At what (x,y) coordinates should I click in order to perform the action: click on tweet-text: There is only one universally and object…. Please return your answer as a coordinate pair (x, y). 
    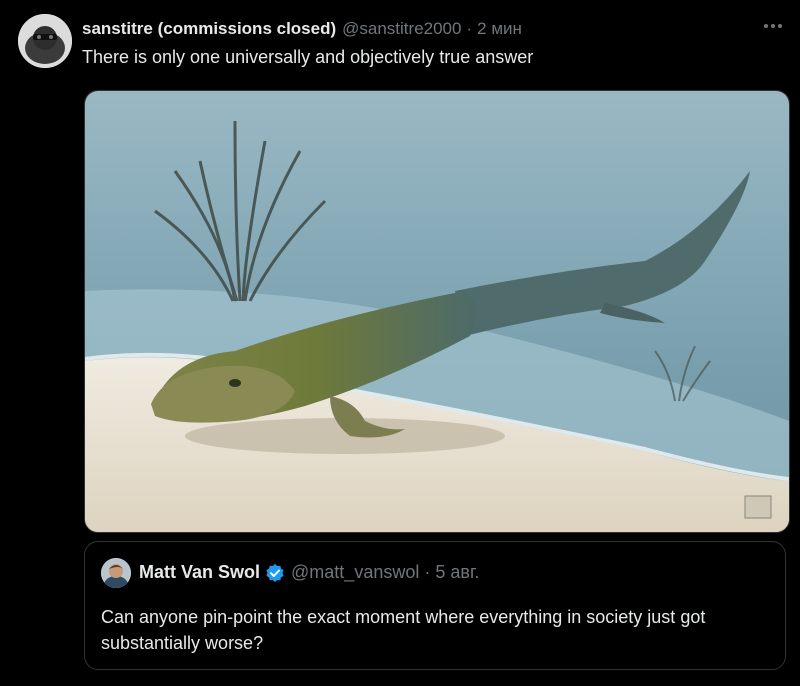
    Looking at the image, I should click on (308, 57).